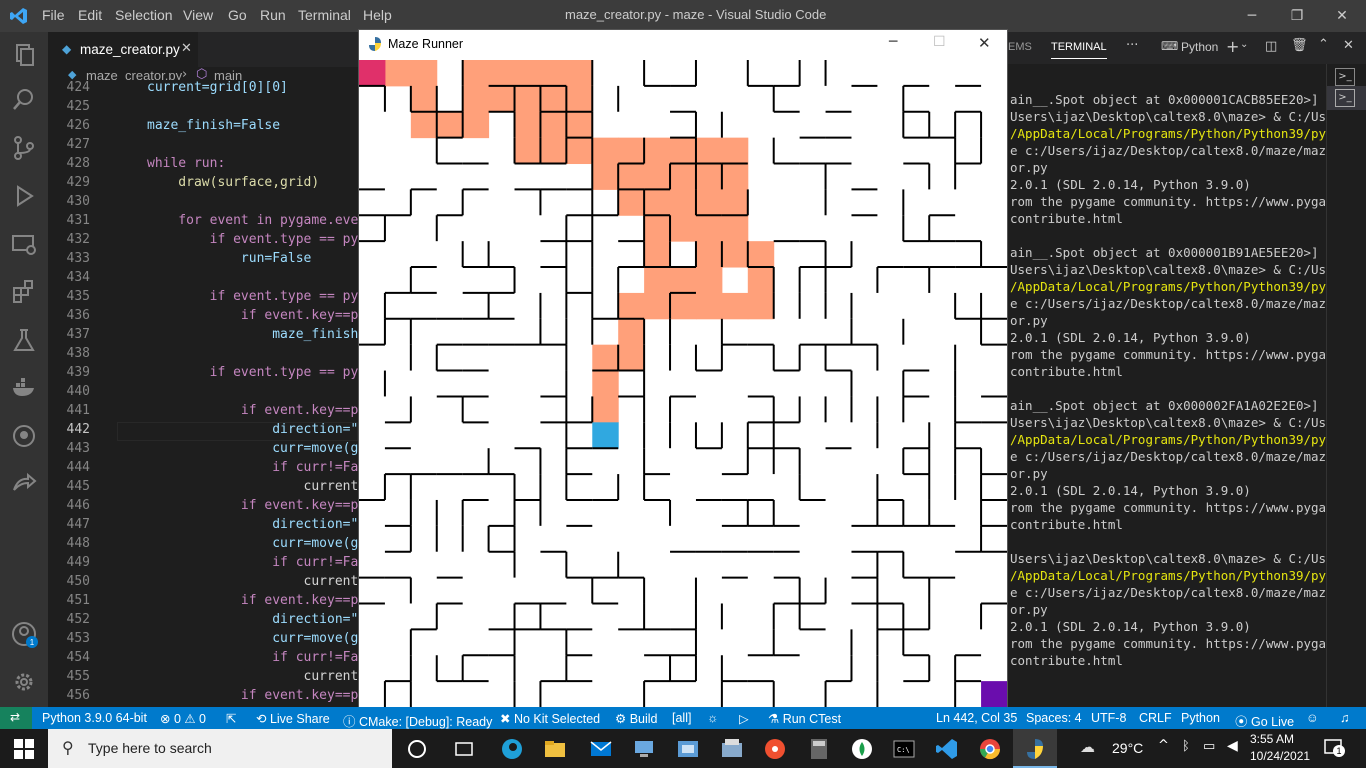  I want to click on close-panel-icon: ✕, so click(1348, 45).